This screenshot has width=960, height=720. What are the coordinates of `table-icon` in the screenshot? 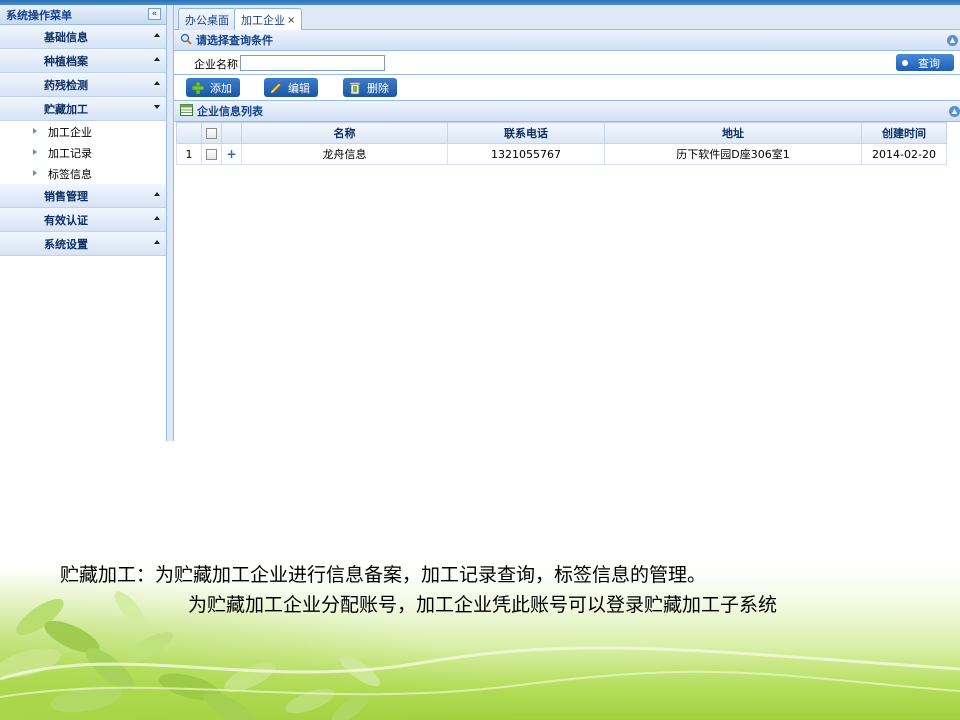 It's located at (186, 111).